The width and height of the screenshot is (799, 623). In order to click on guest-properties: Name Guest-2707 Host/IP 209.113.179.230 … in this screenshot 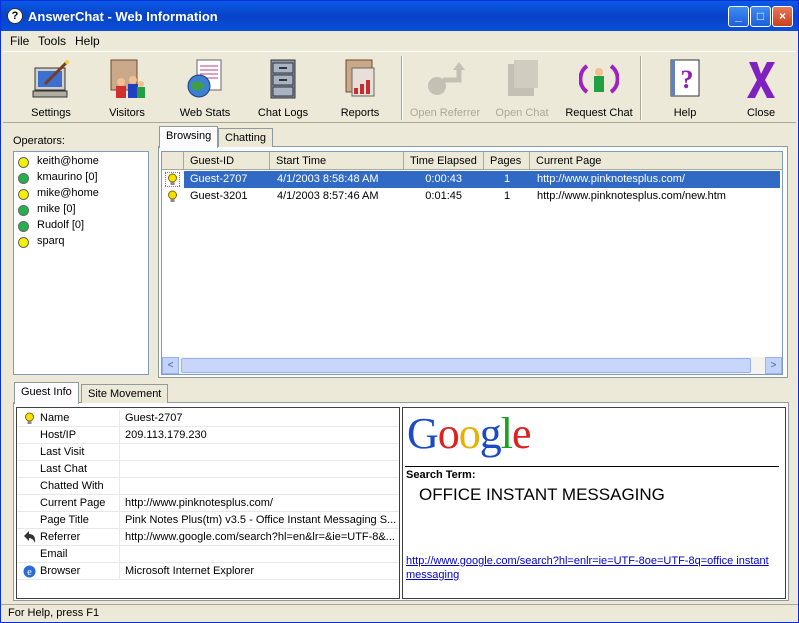, I will do `click(208, 503)`.